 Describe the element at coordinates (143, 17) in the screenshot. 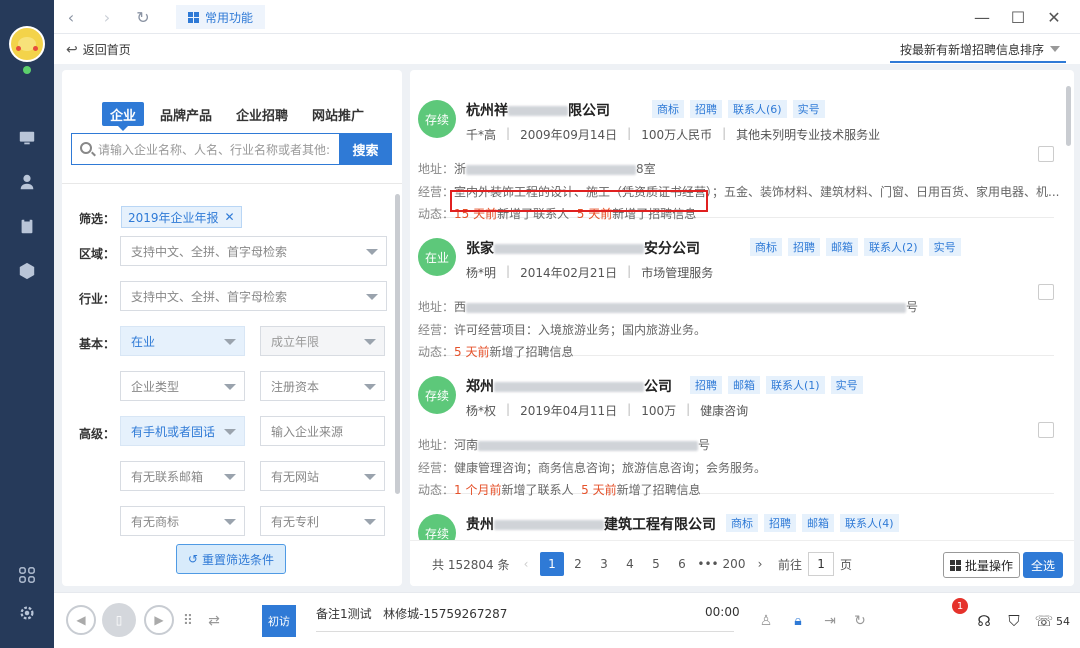

I see `refresh-icon: ↻` at that location.